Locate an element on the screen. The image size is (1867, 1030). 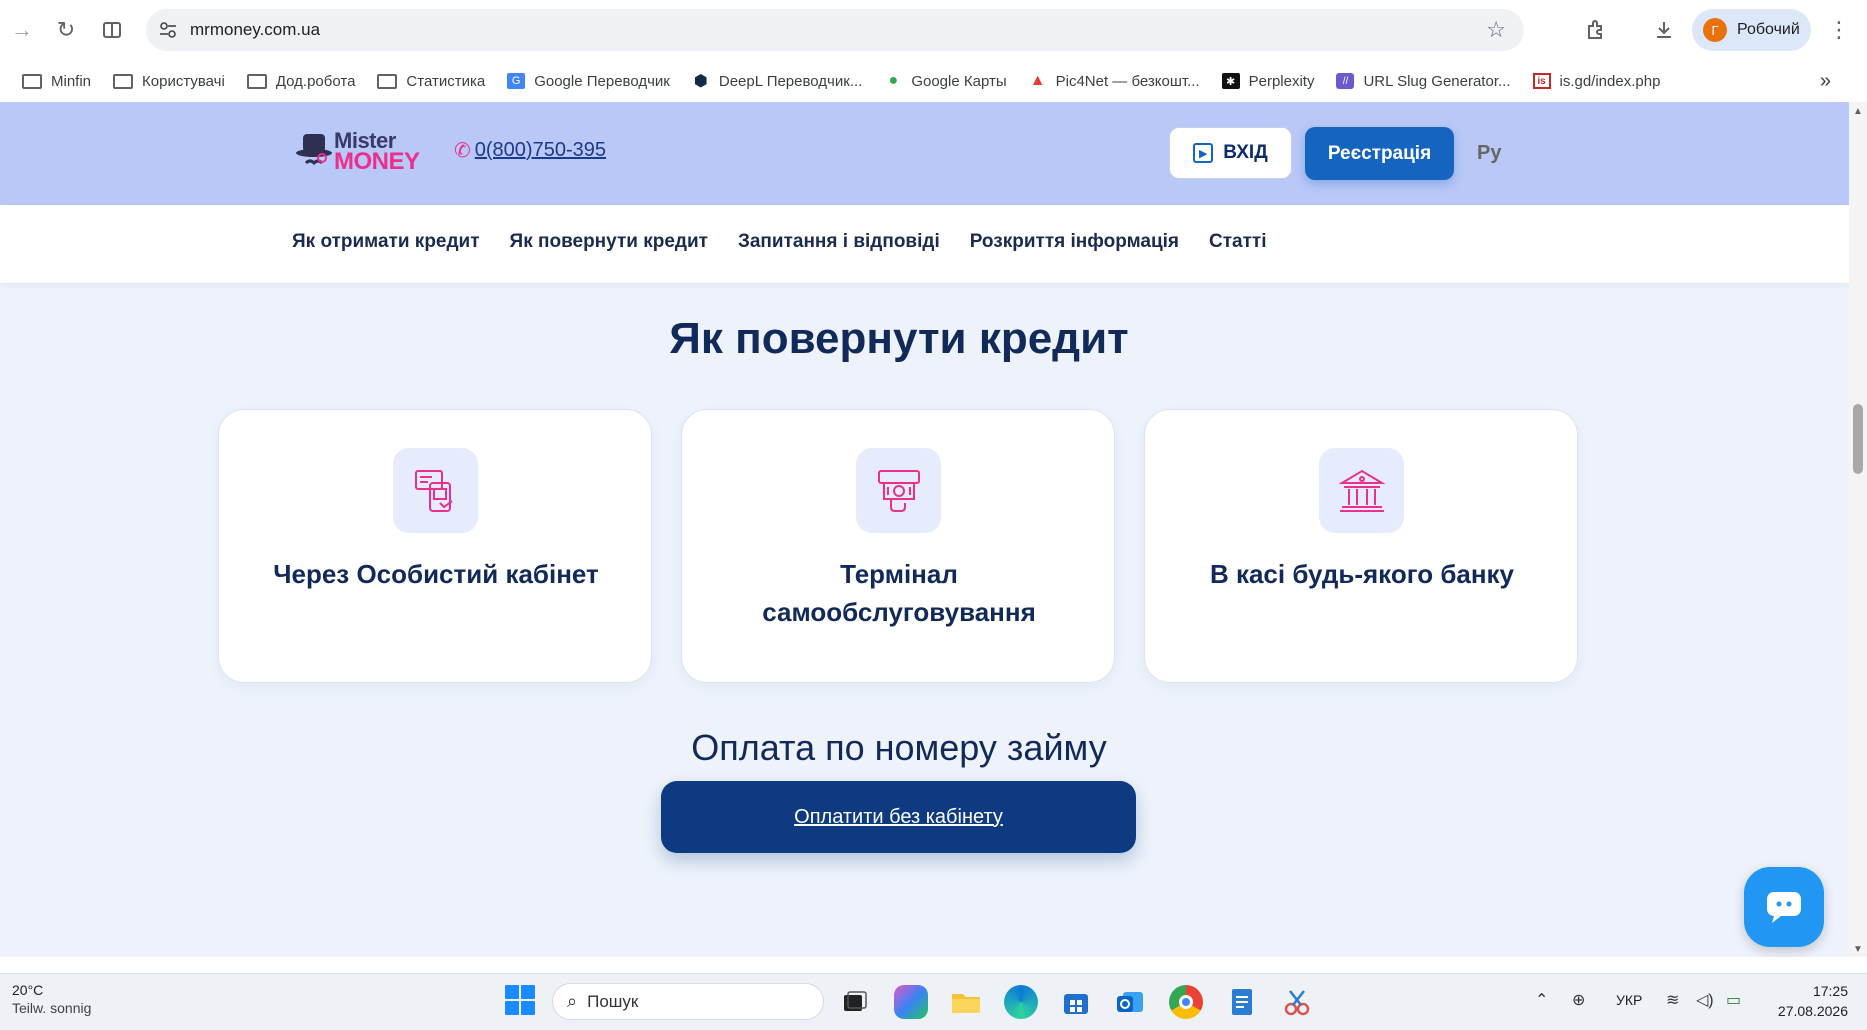
search-placeholder: Пошук is located at coordinates (613, 1001).